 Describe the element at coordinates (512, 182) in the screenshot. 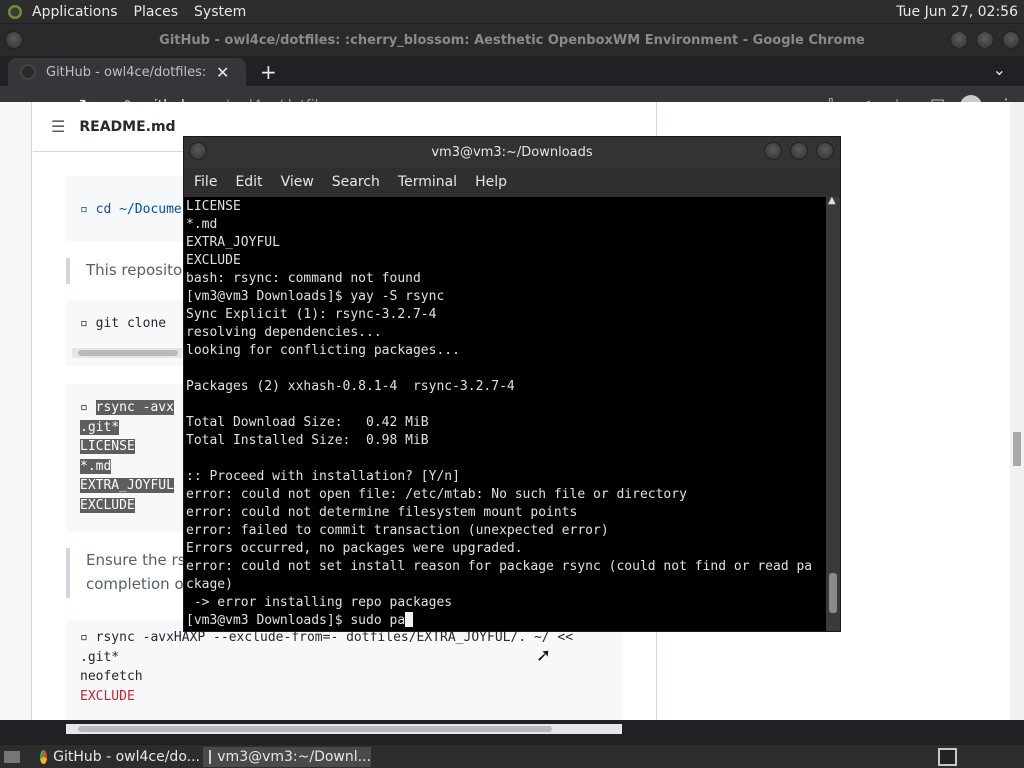

I see `terminal-menubar: File Edit View Search Terminal Help` at that location.